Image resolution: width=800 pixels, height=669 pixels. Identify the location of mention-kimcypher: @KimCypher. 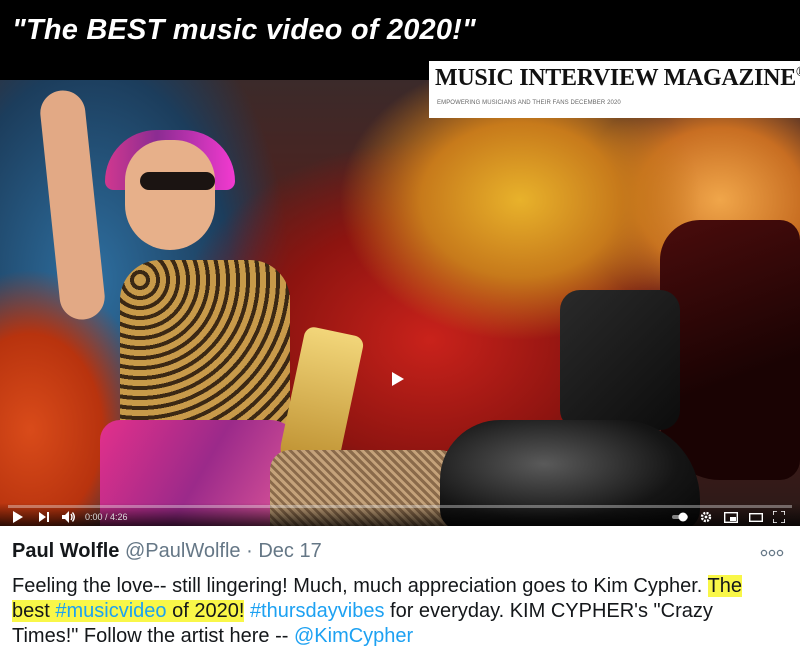
(353, 636).